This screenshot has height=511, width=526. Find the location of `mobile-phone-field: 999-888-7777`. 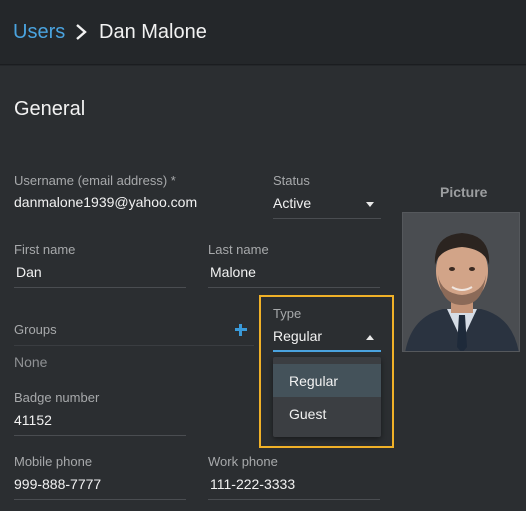

mobile-phone-field: 999-888-7777 is located at coordinates (57, 484).